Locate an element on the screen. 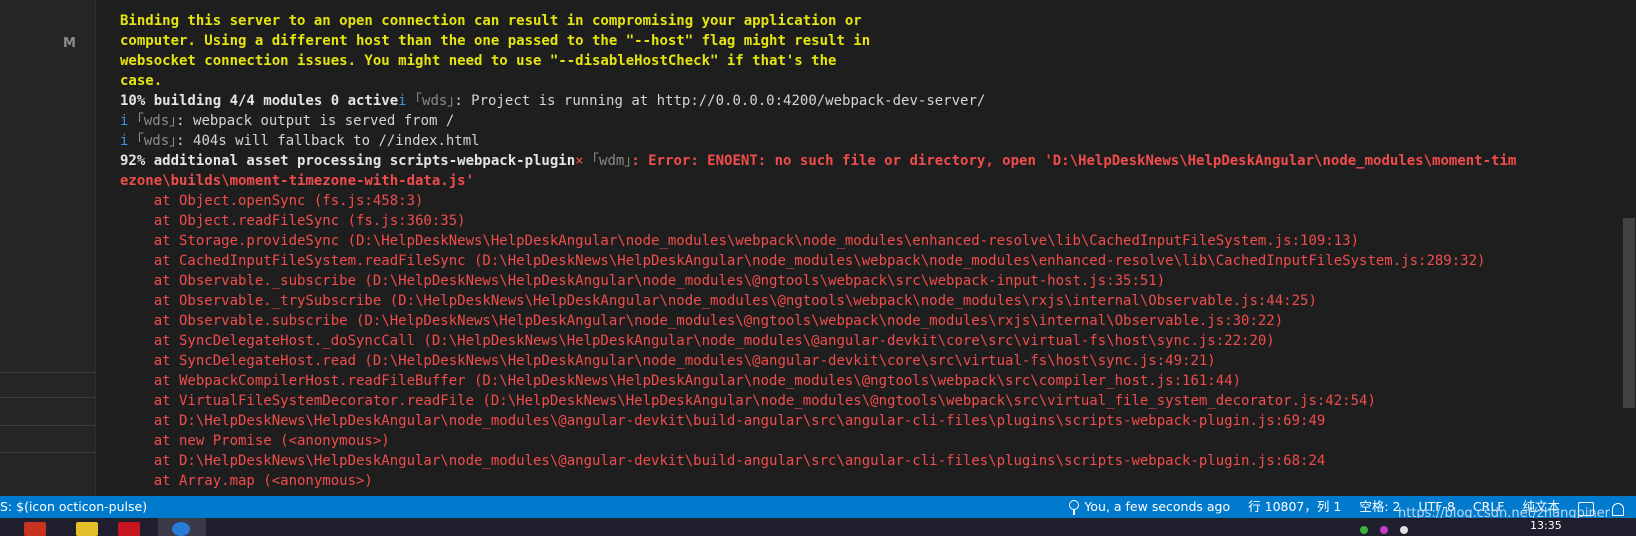  terminal-text-segment: at Object.readFileSync (fs.js:360:35) is located at coordinates (293, 221).